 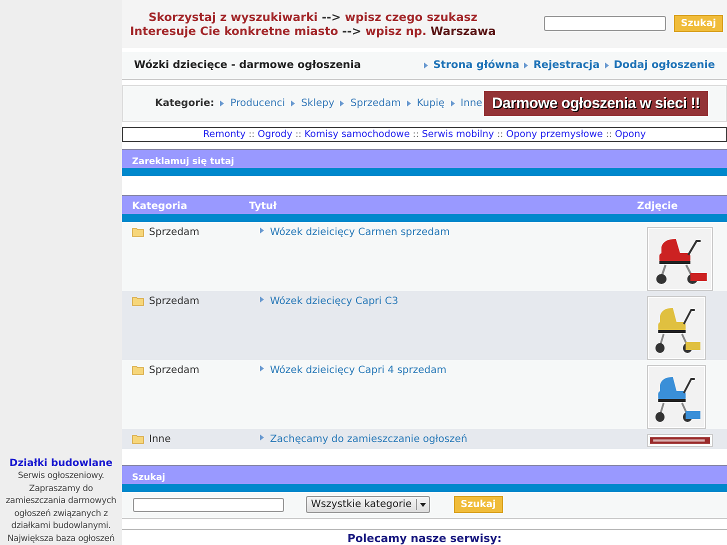 I want to click on site-link: Opony, so click(x=630, y=134).